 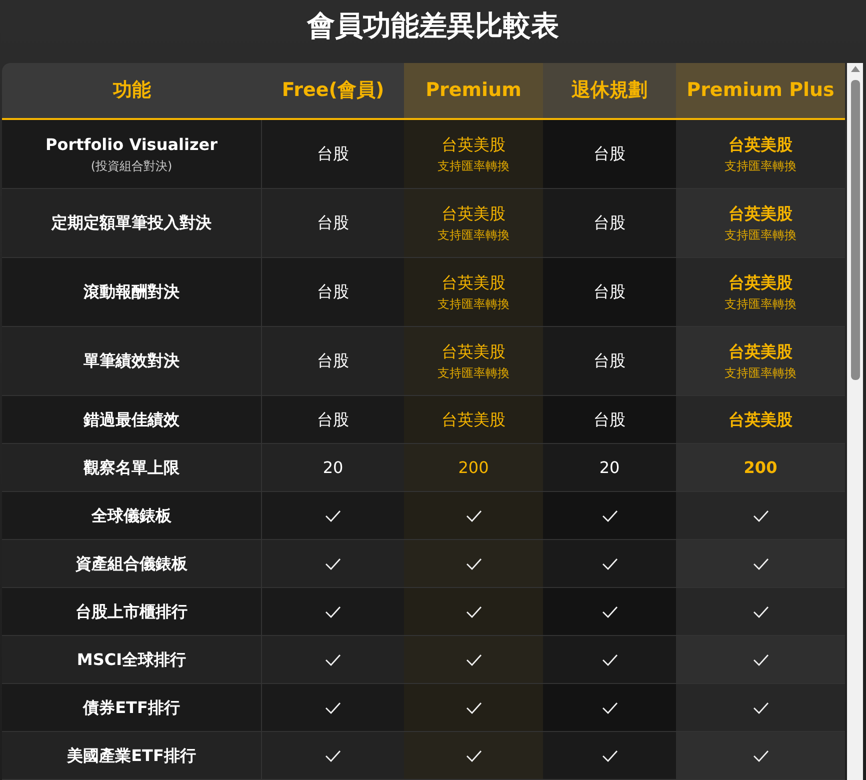 I want to click on scrollbar, so click(x=855, y=421).